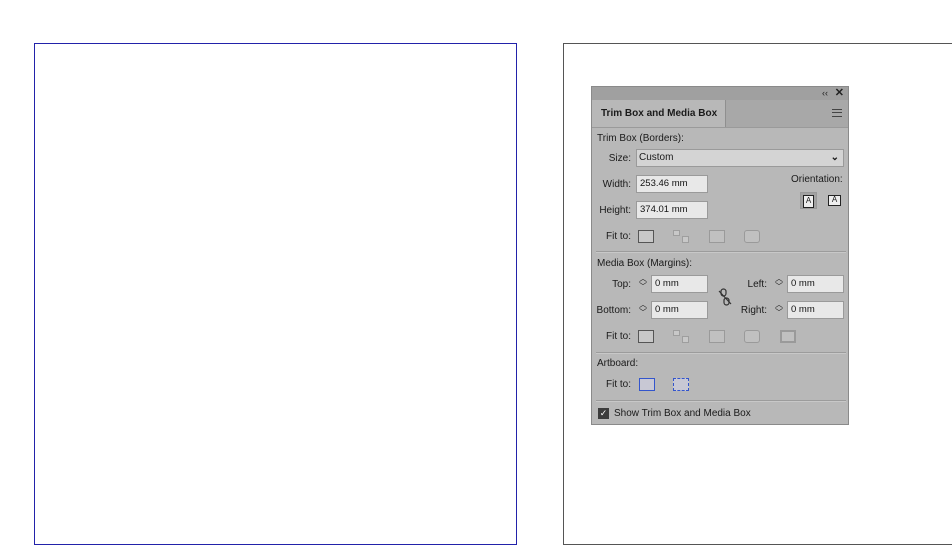 This screenshot has height=545, width=952. What do you see at coordinates (681, 384) in the screenshot?
I see `artboard-fit-media-icon` at bounding box center [681, 384].